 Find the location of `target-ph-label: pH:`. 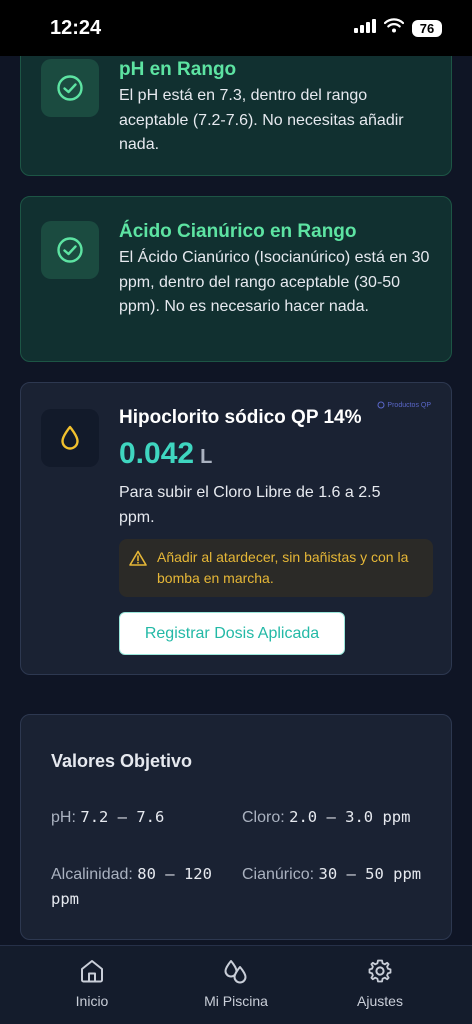

target-ph-label: pH: is located at coordinates (63, 817).